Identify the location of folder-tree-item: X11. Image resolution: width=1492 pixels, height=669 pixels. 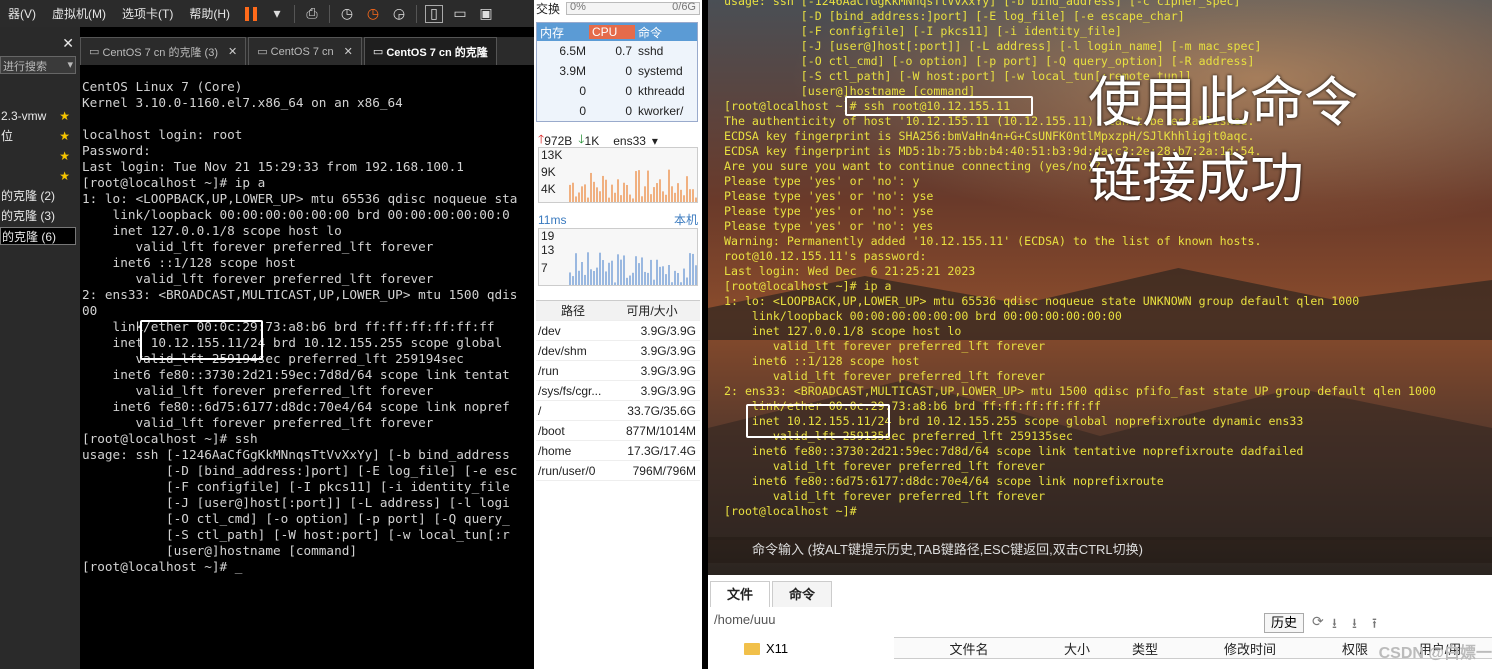
(766, 648).